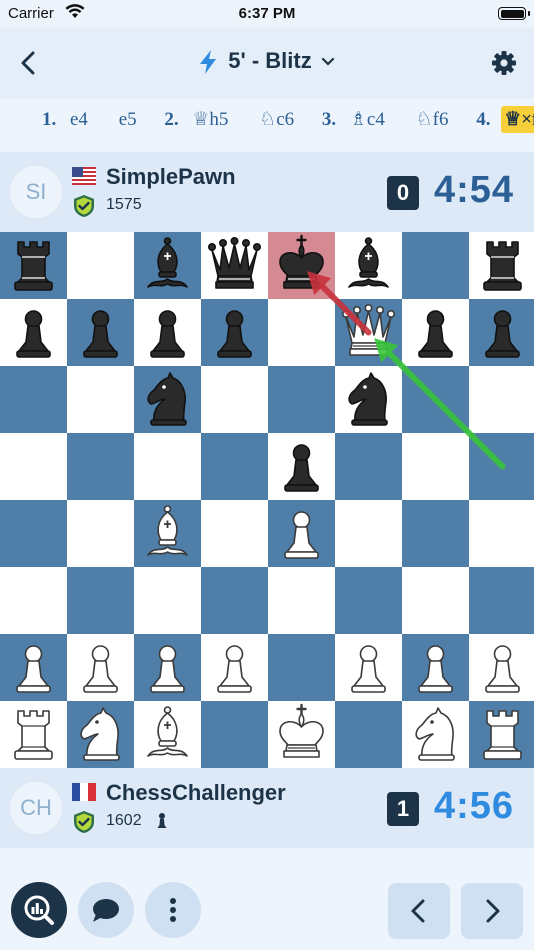  What do you see at coordinates (483, 119) in the screenshot?
I see `move-number: 4.` at bounding box center [483, 119].